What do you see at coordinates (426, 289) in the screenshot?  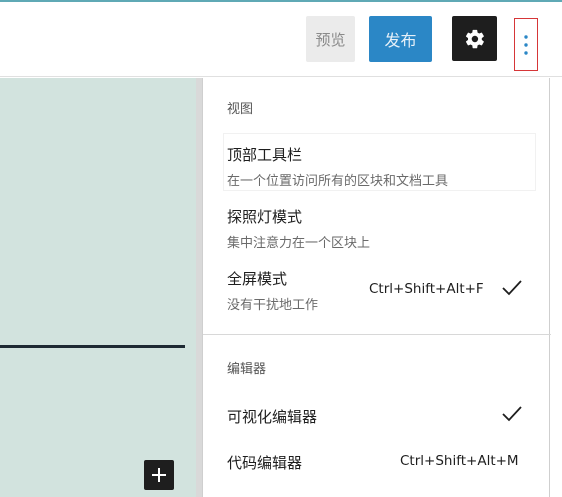 I see `fullscreen-shortcut: Ctrl+Shift+Alt+F` at bounding box center [426, 289].